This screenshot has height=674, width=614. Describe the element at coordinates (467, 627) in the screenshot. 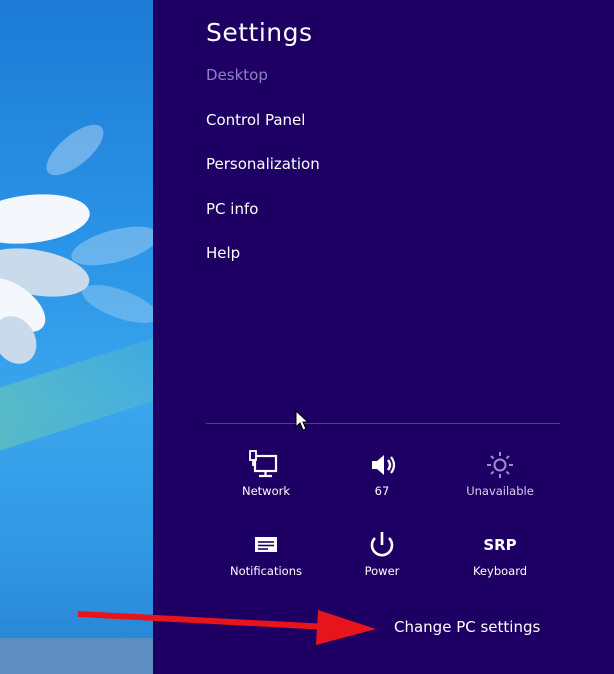

I see `change-pc-settings-link: Change PC settings` at that location.